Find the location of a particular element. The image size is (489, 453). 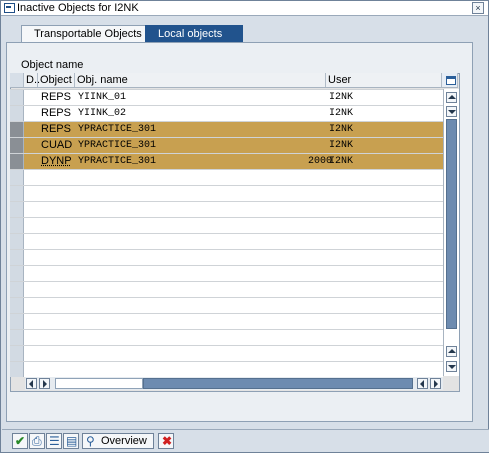

scroll-down-bottom-button is located at coordinates (451, 366).